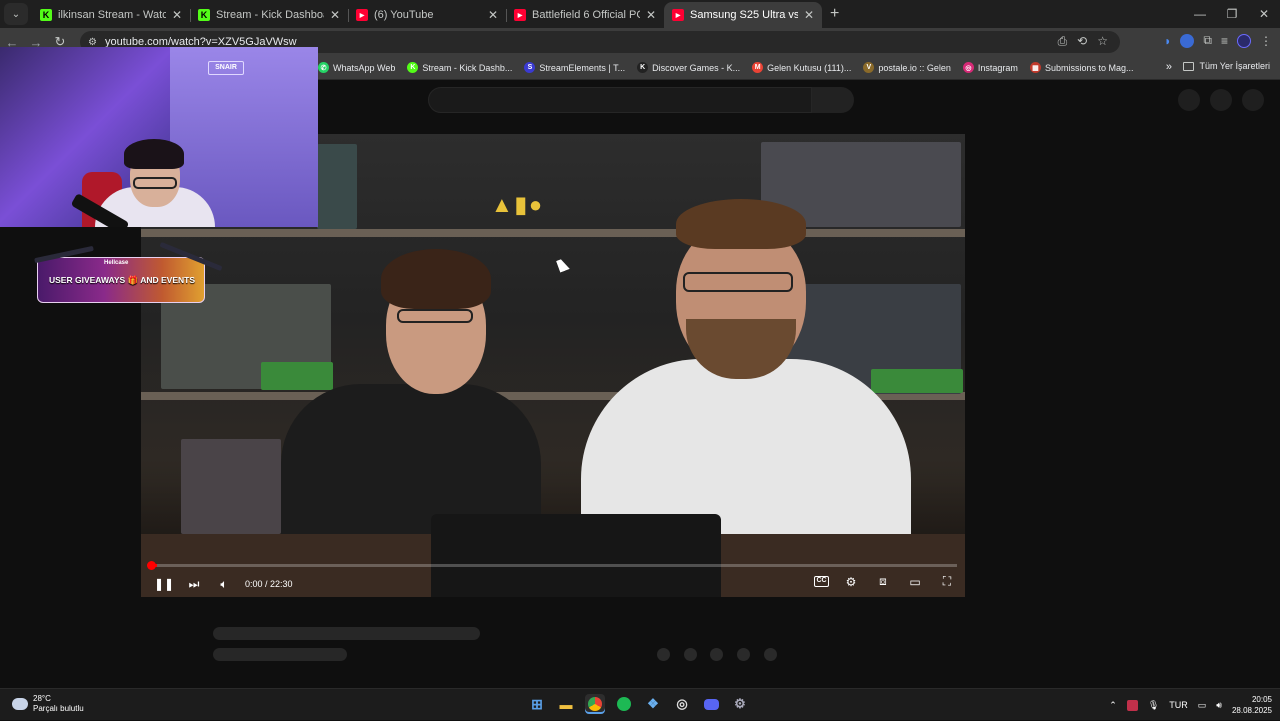 The width and height of the screenshot is (1280, 721). What do you see at coordinates (653, 704) in the screenshot?
I see `app-icon: ❖` at bounding box center [653, 704].